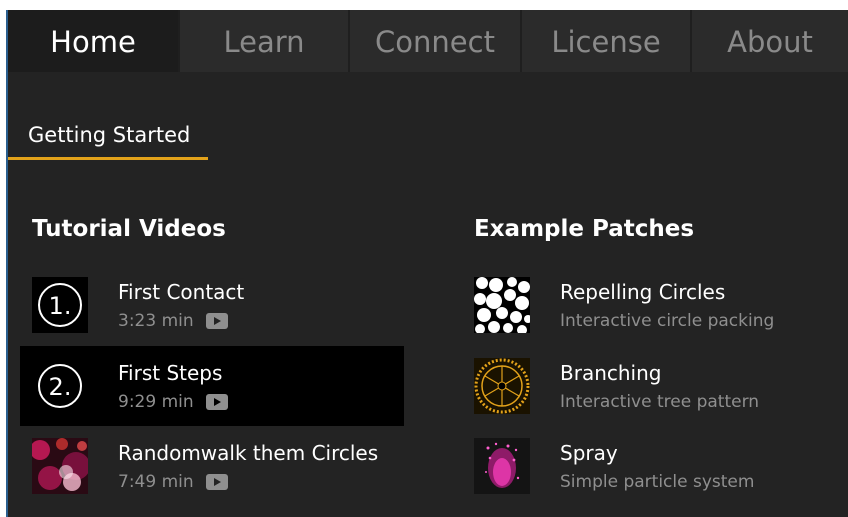 The height and width of the screenshot is (517, 848). What do you see at coordinates (156, 402) in the screenshot?
I see `tutorial-duration: 9:29 min` at bounding box center [156, 402].